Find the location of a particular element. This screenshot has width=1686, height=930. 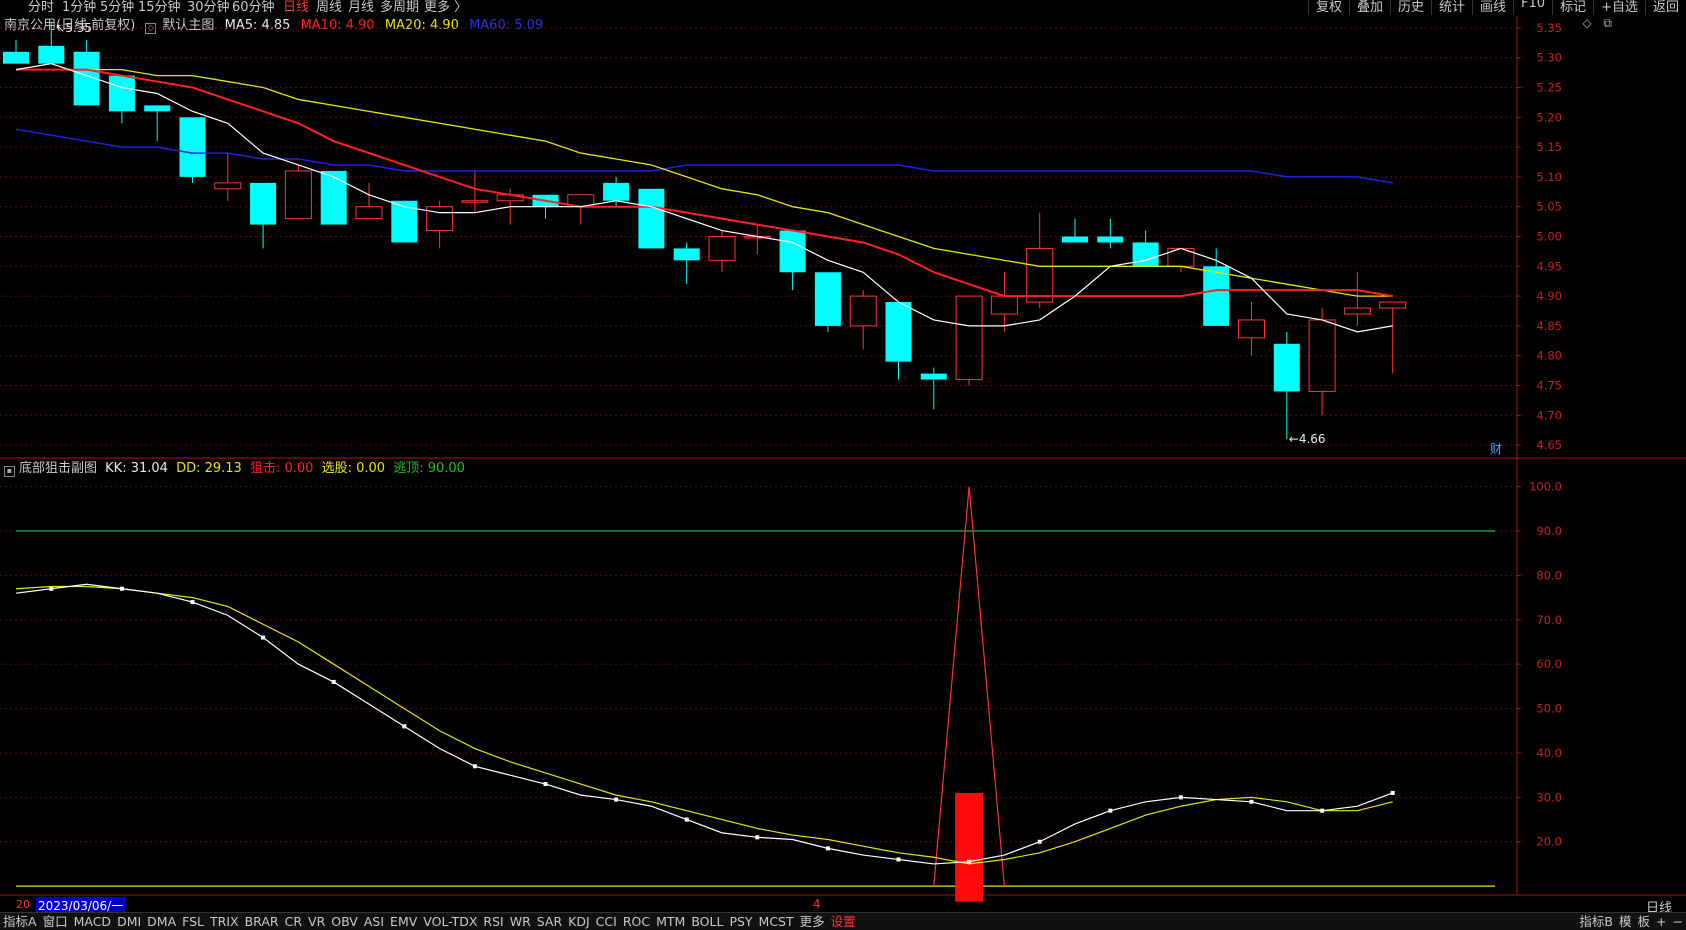

indicator-tab-2: MACD is located at coordinates (92, 921).